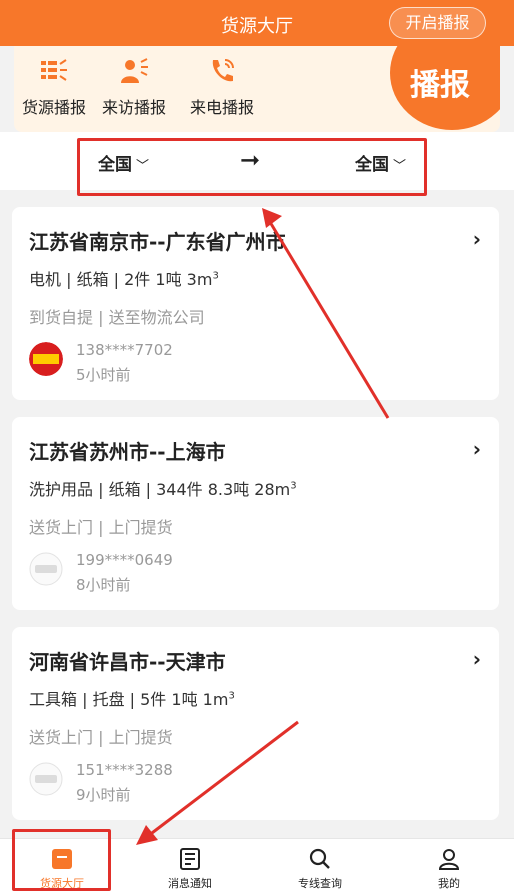  Describe the element at coordinates (54, 87) in the screenshot. I see `category-cargo-broadcast: 货源播报` at that location.